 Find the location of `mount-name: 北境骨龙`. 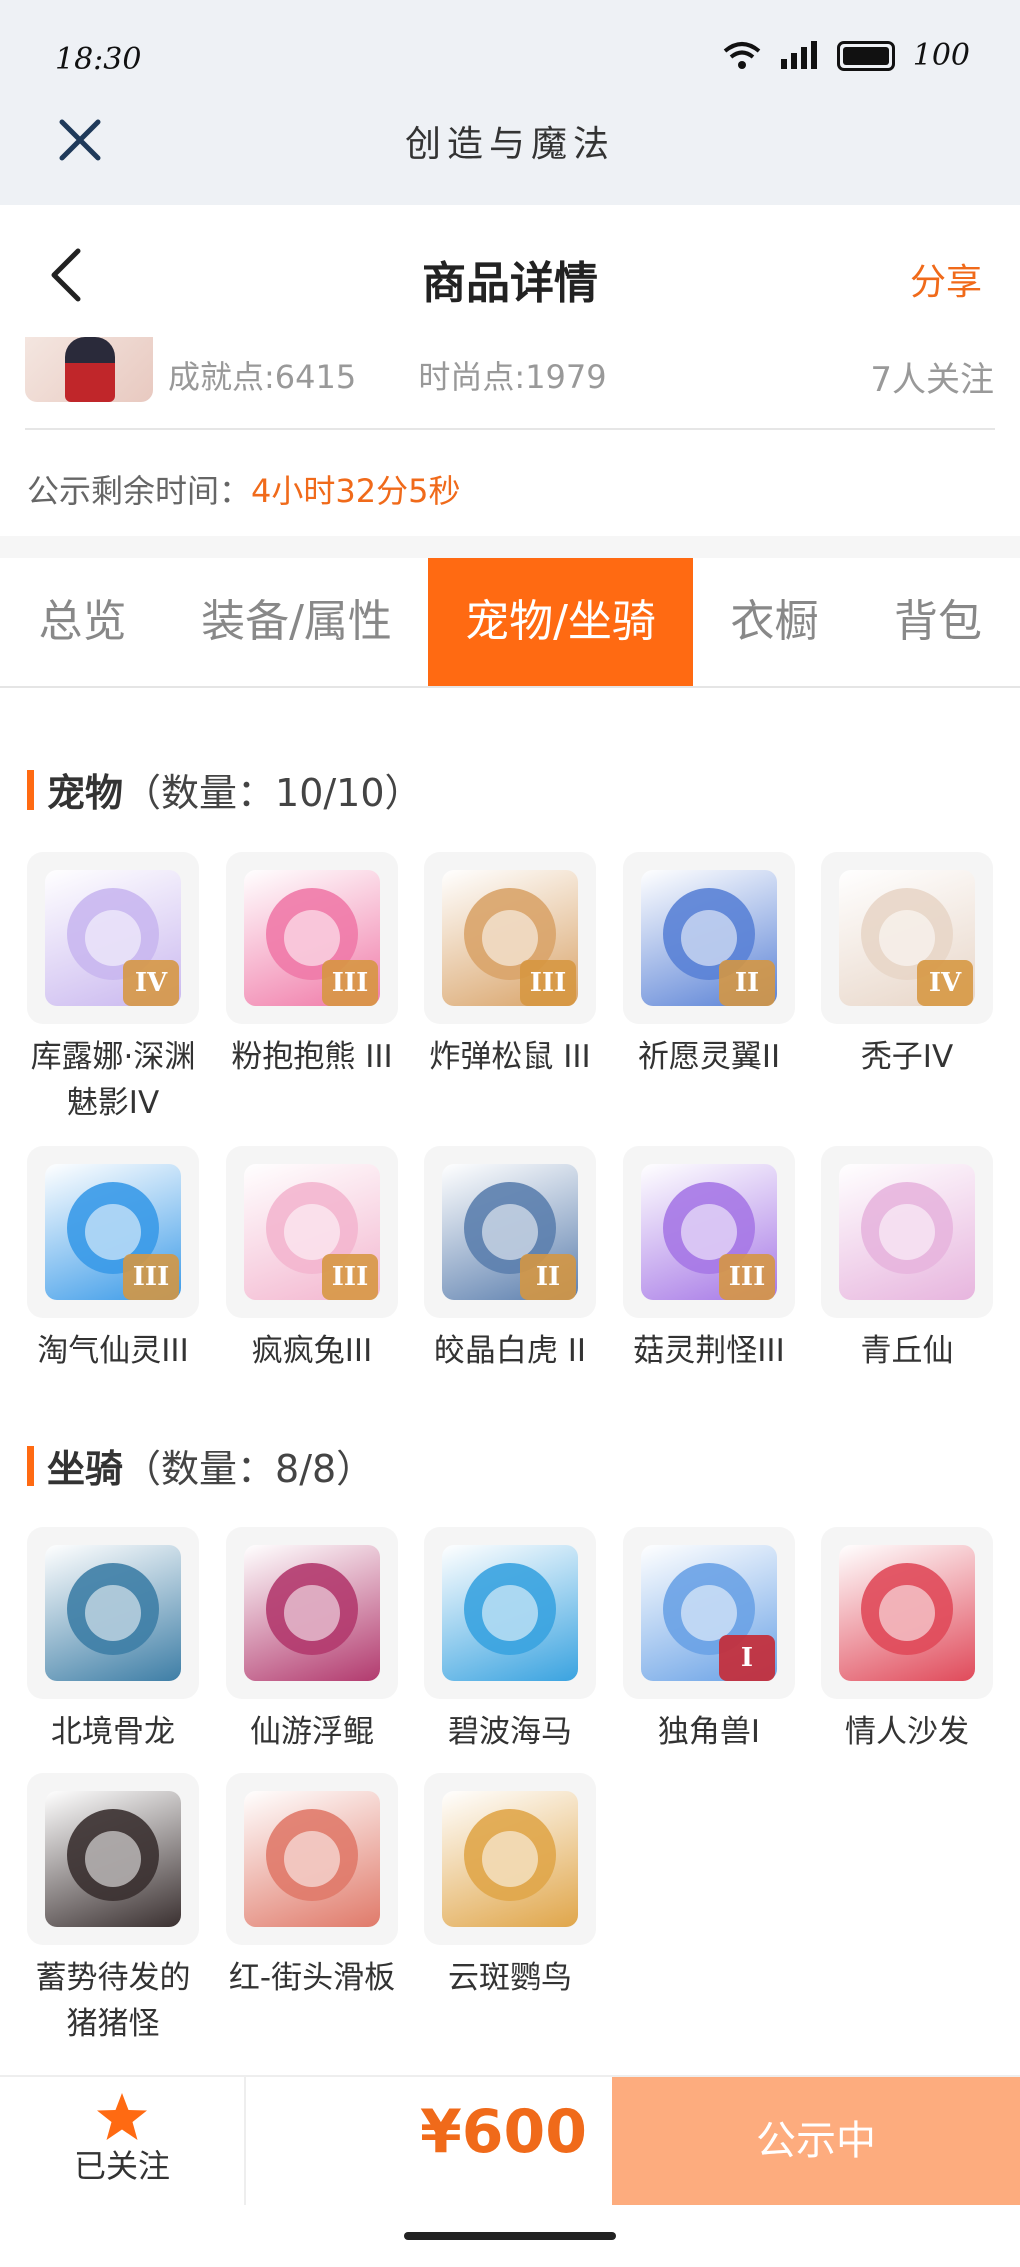

mount-name: 北境骨龙 is located at coordinates (113, 1732).